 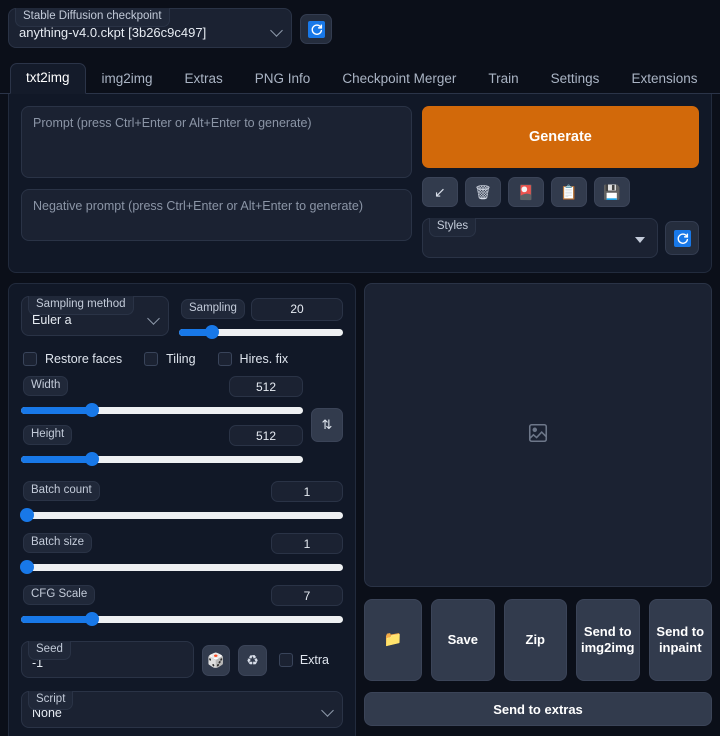 I want to click on refresh-checkpoints-button, so click(x=316, y=29).